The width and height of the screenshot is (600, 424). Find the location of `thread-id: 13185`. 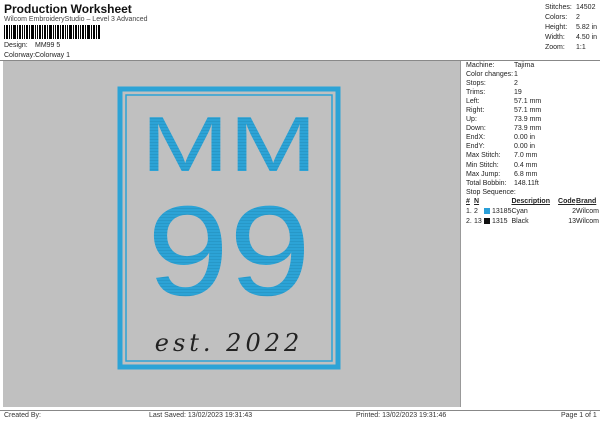

thread-id: 13185 is located at coordinates (502, 212).